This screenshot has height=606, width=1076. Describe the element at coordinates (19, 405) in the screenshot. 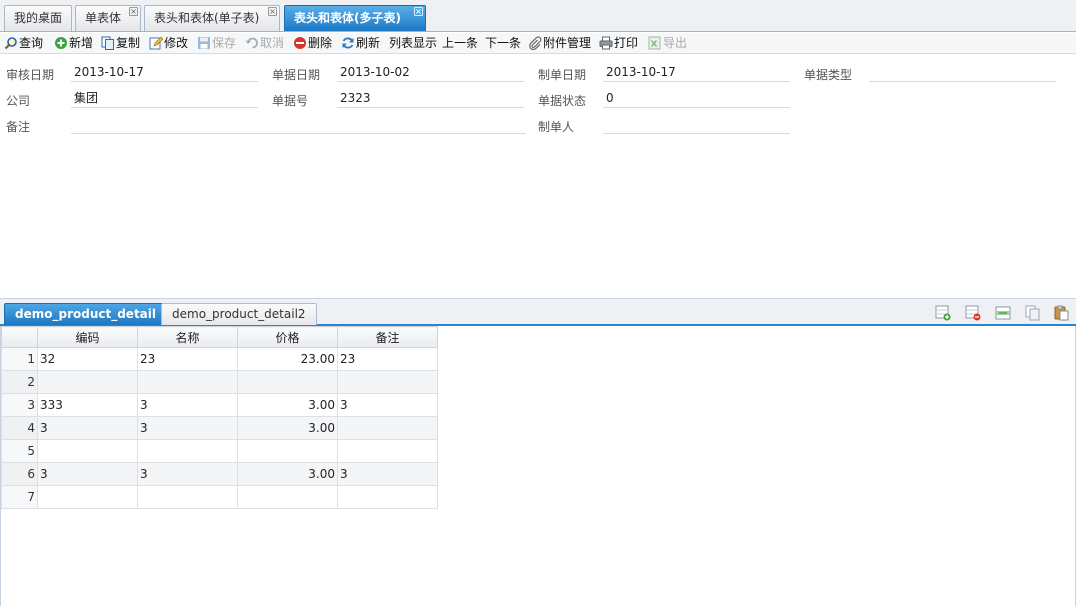

I see `row-number: 3` at that location.